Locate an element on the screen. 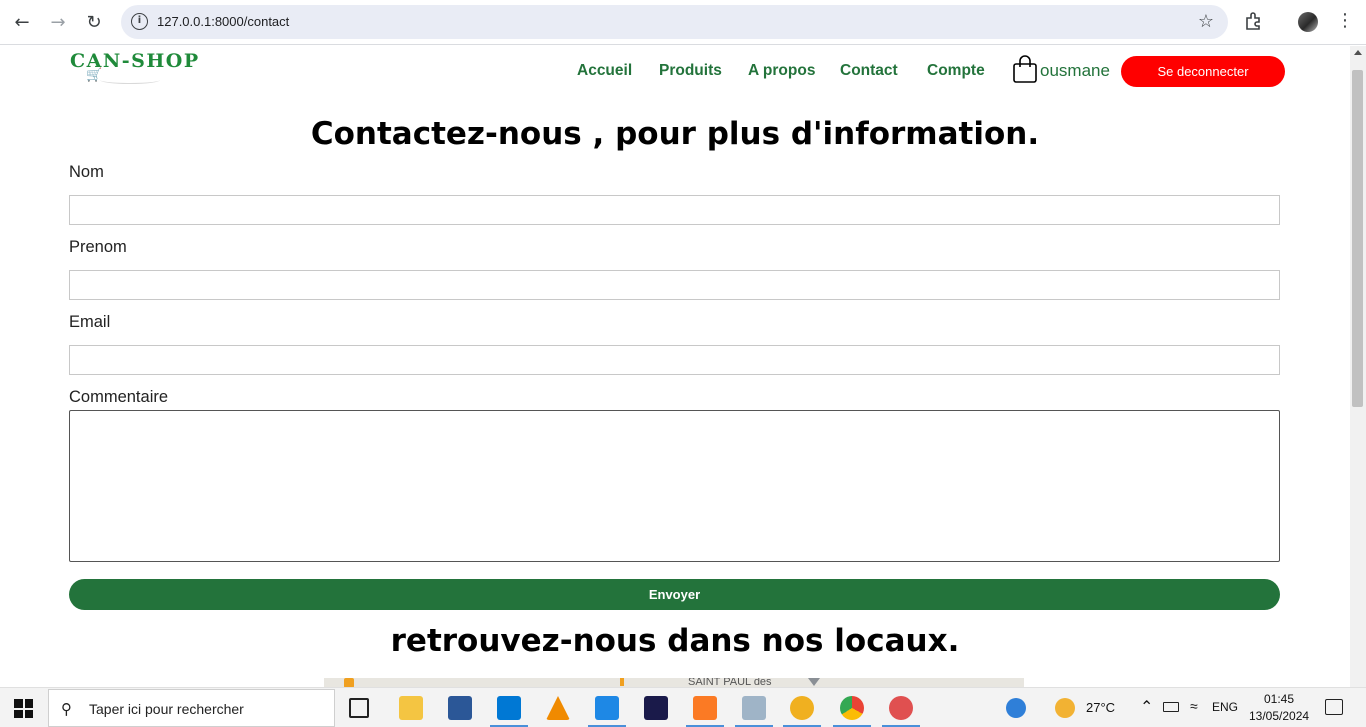  scroll-up-icon is located at coordinates (1358, 52).